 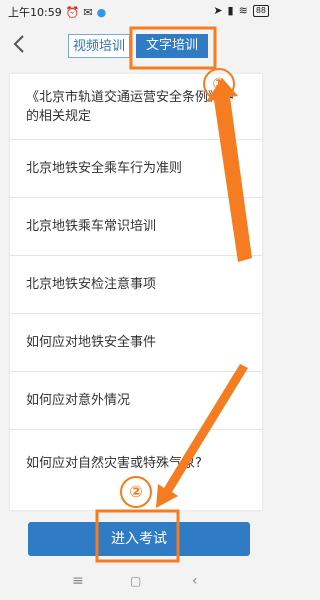 I want to click on wifi-icon: ≋, so click(x=243, y=10).